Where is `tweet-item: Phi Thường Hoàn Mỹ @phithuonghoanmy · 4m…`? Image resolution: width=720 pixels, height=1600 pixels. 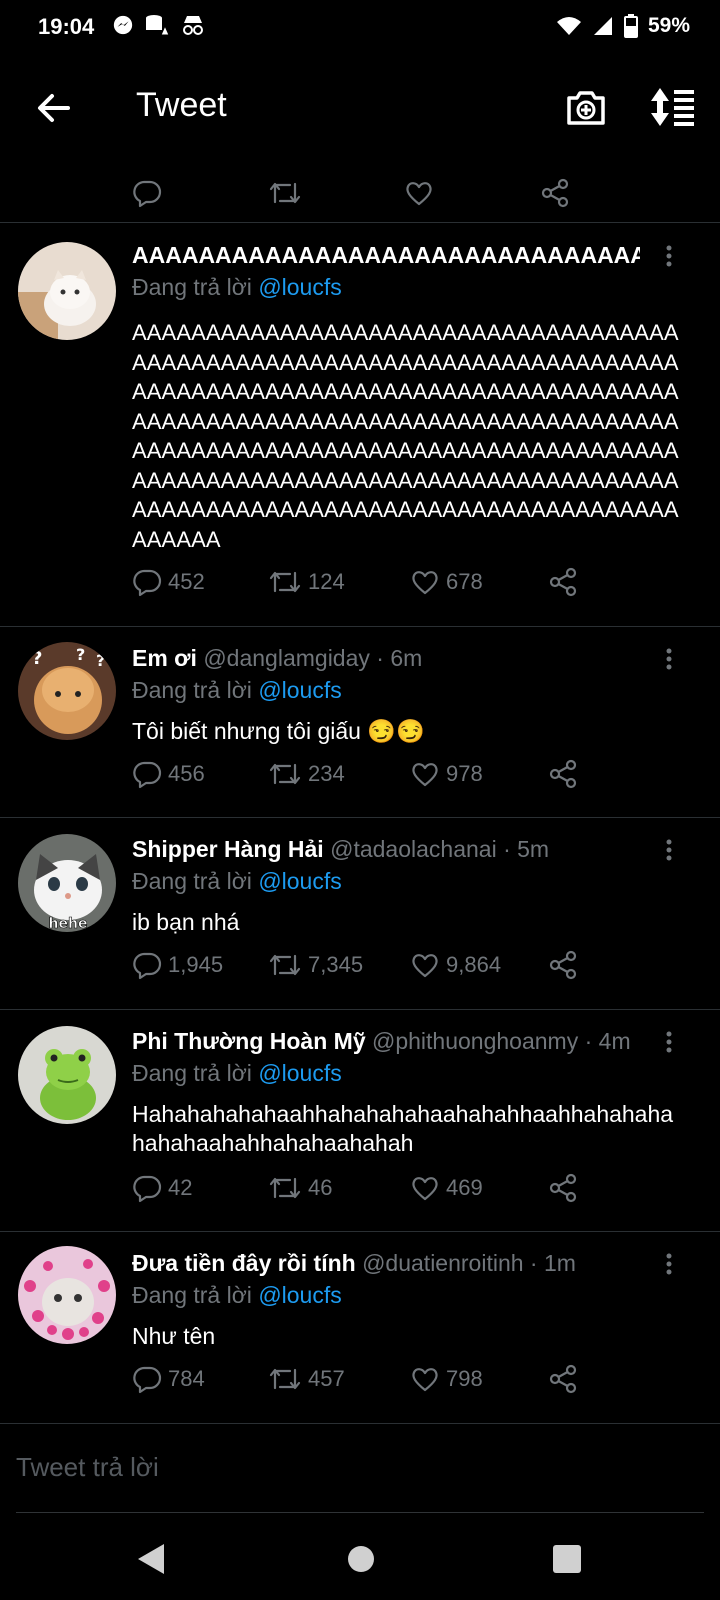 tweet-item: Phi Thường Hoàn Mỹ @phithuonghoanmy · 4m… is located at coordinates (360, 1121).